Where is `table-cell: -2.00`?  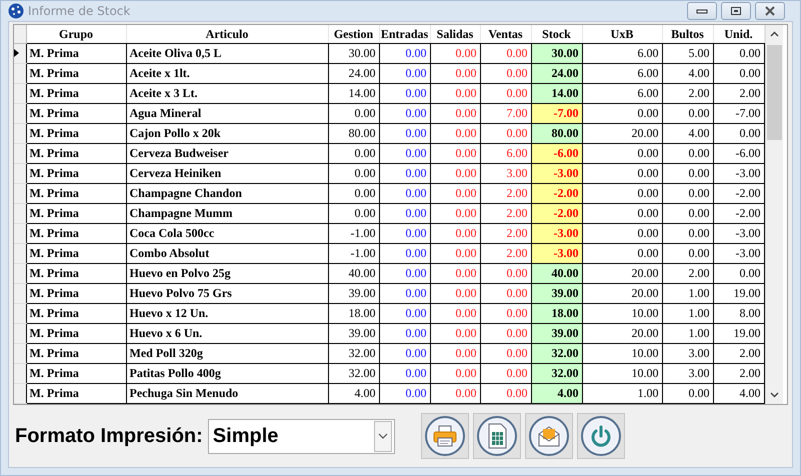
table-cell: -2.00 is located at coordinates (738, 214).